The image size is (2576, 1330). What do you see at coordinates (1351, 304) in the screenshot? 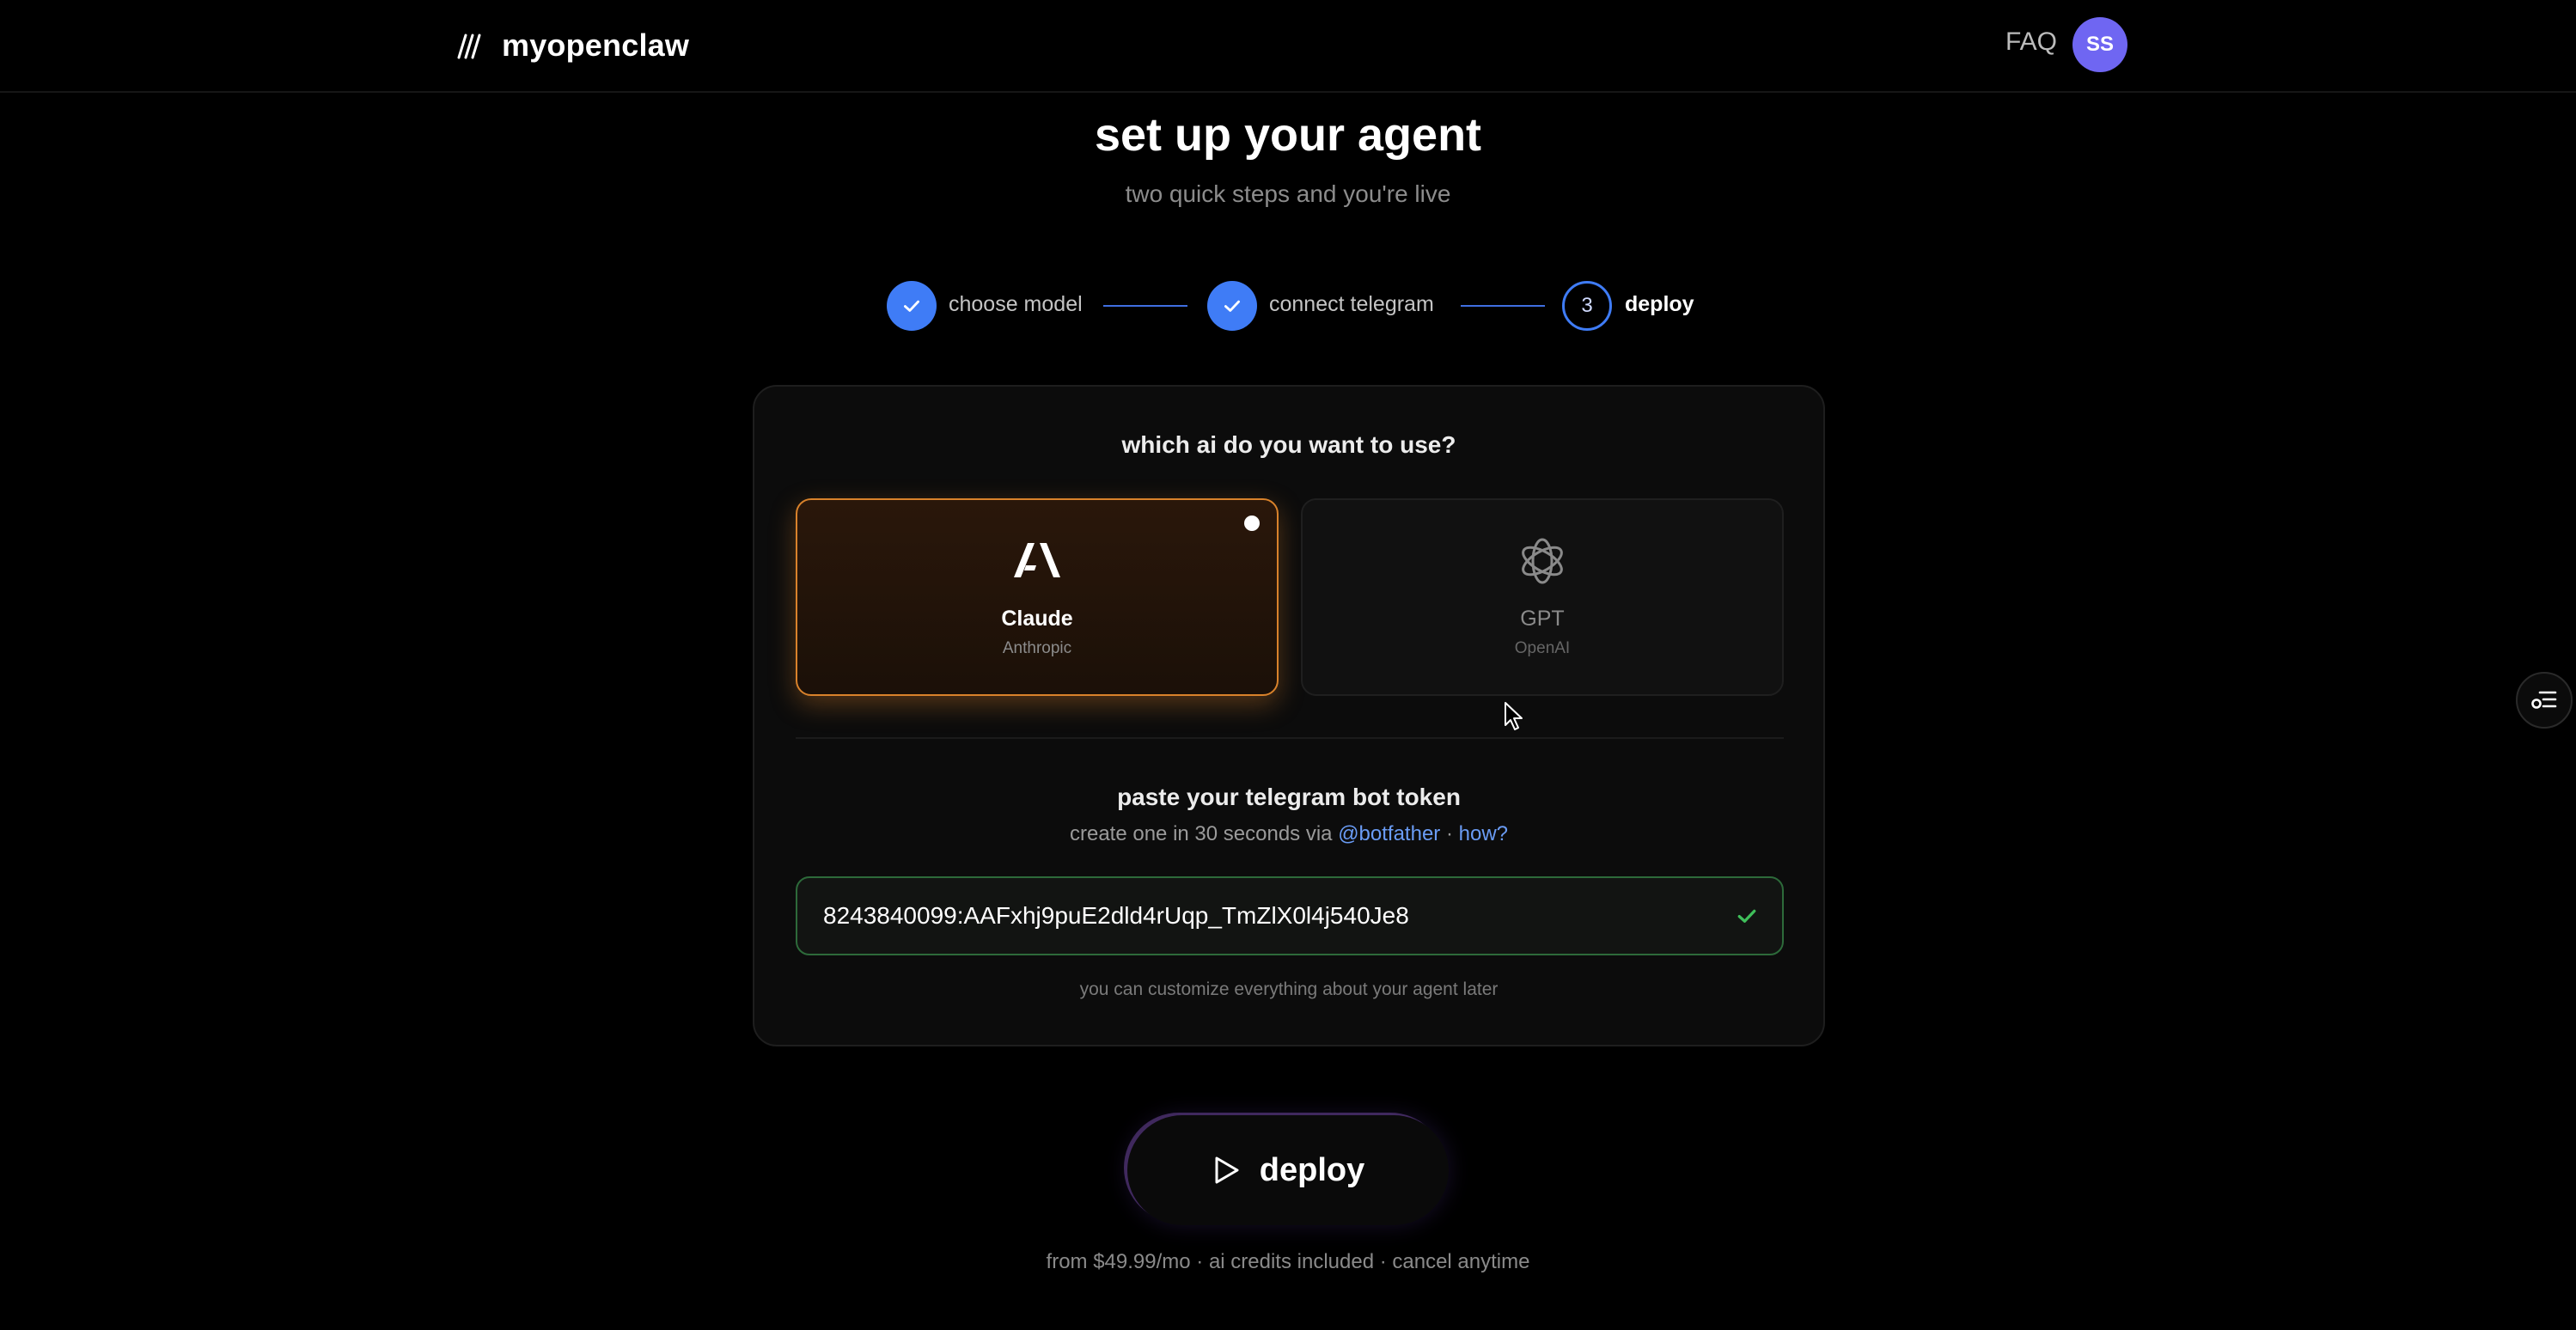
I see `step-2-label: connect telegram` at bounding box center [1351, 304].